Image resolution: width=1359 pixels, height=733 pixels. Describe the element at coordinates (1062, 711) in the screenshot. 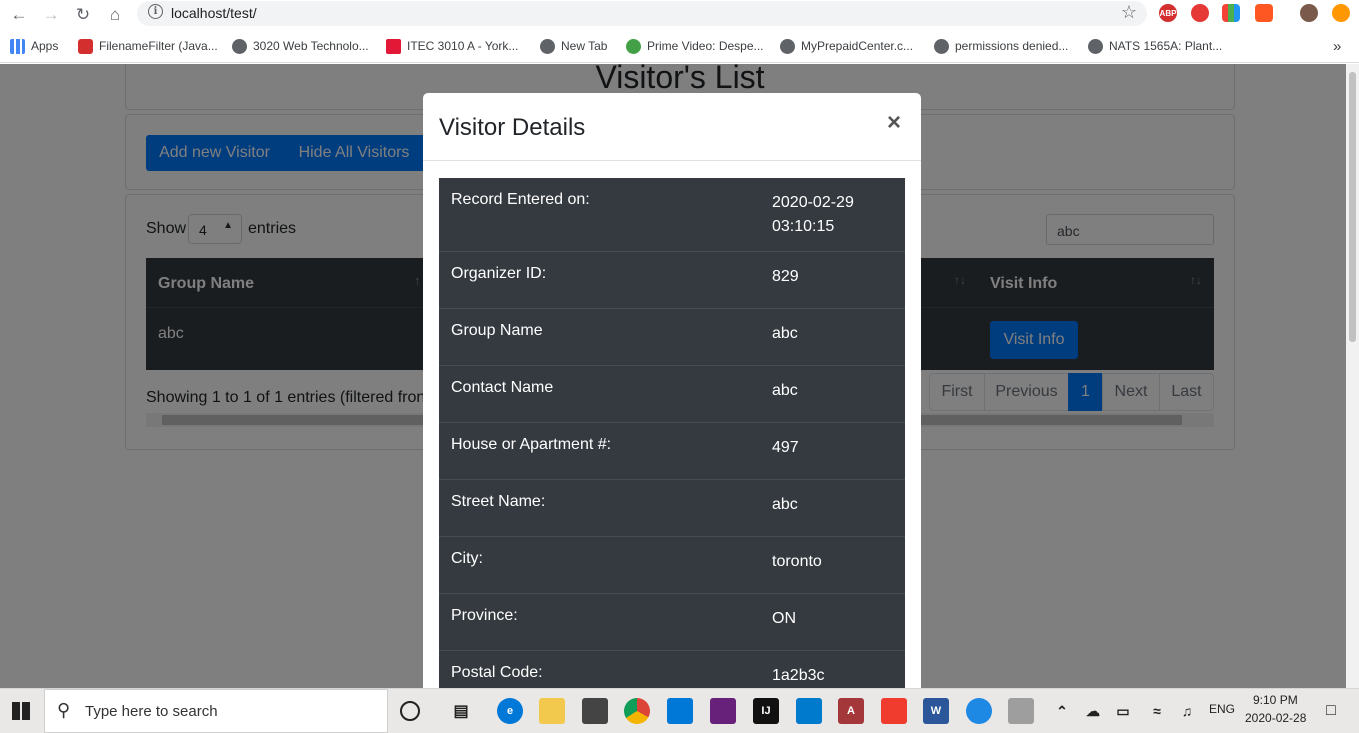

I see `chevron-up-icon: ⌃` at that location.